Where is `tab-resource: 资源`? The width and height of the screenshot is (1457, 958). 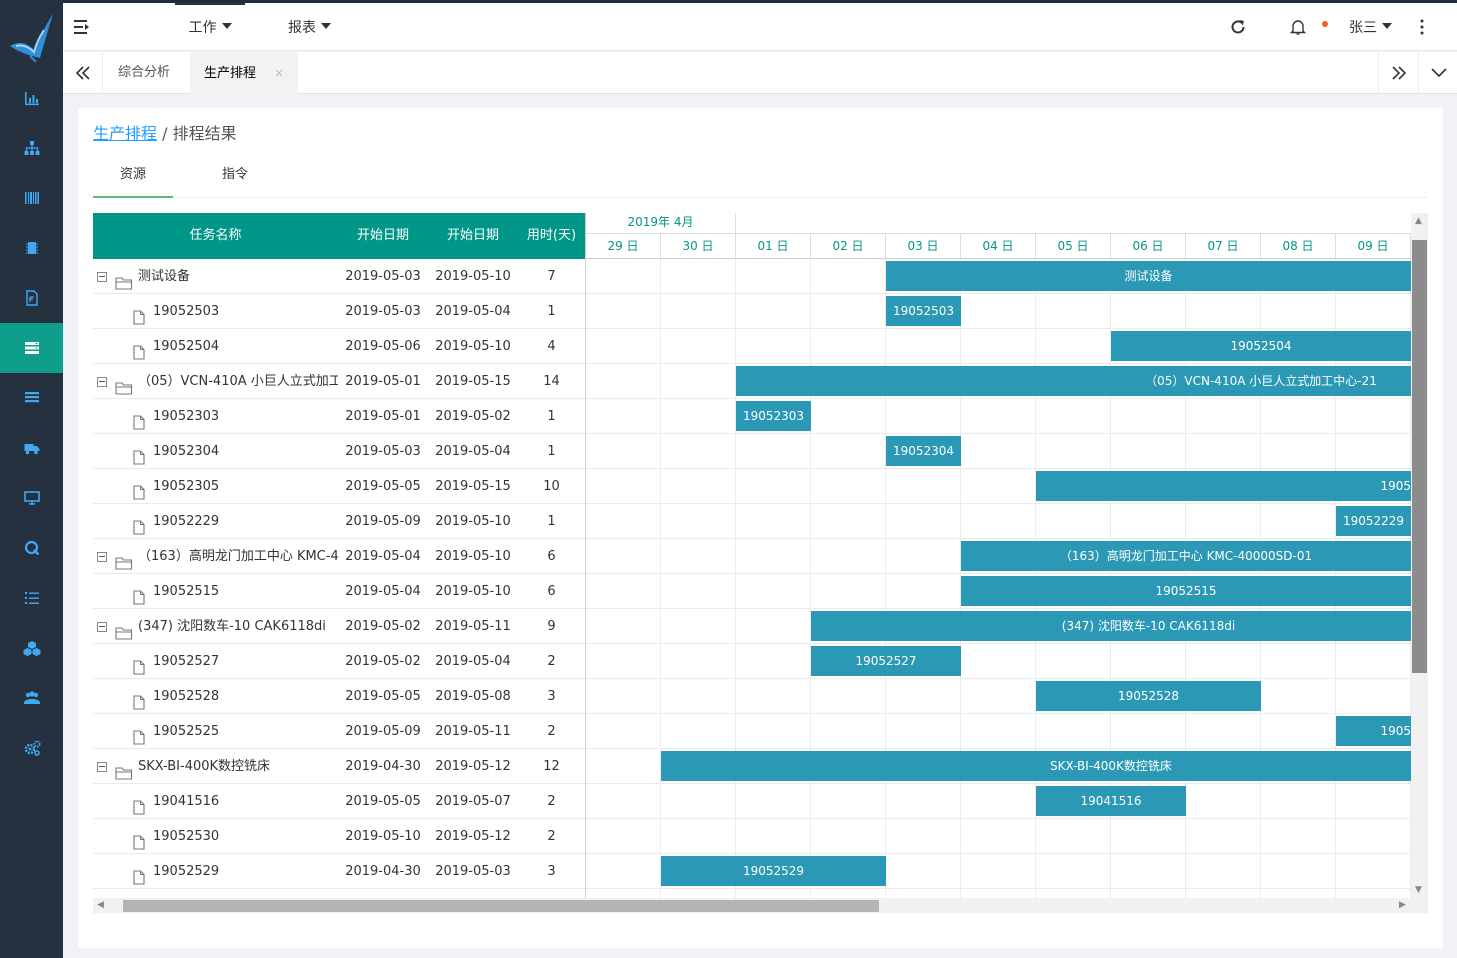 tab-resource: 资源 is located at coordinates (133, 179).